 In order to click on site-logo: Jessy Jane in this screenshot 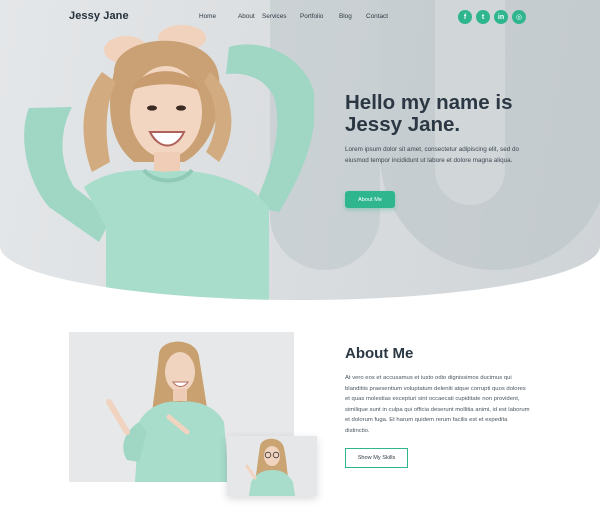, I will do `click(99, 16)`.